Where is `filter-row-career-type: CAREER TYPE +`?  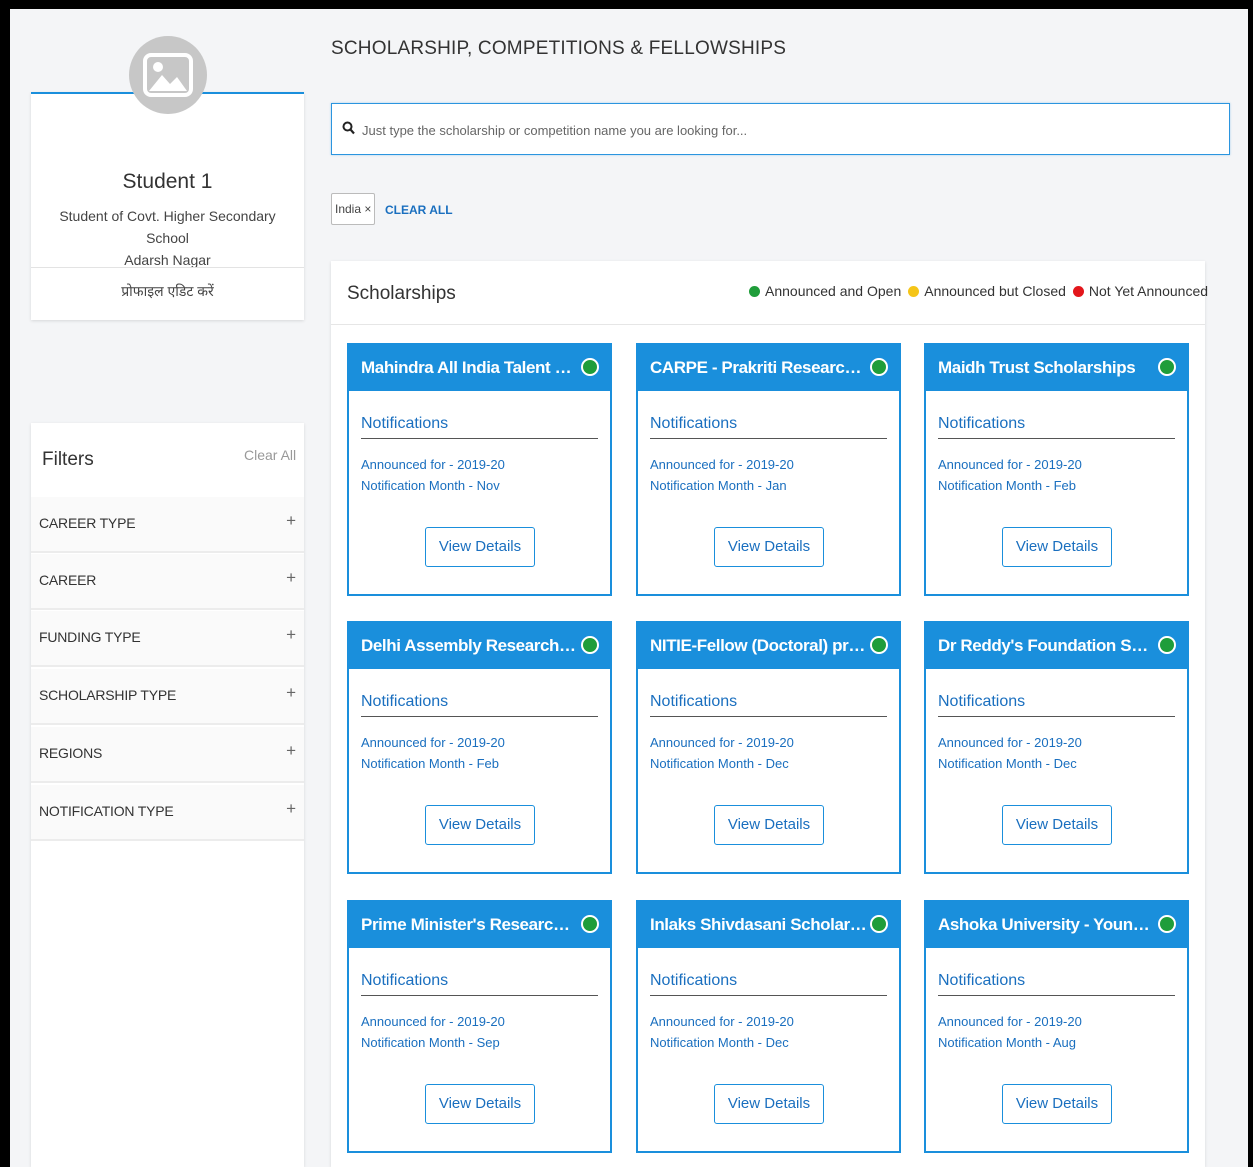
filter-row-career-type: CAREER TYPE + is located at coordinates (167, 525).